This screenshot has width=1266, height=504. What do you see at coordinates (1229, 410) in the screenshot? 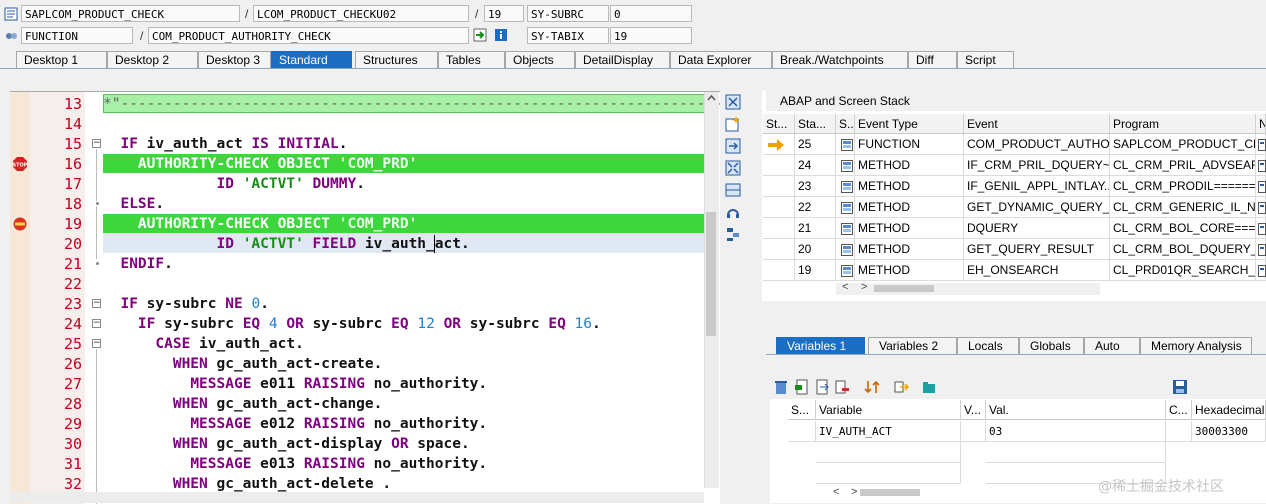
I see `var-col-hex: Hexadecimal` at bounding box center [1229, 410].